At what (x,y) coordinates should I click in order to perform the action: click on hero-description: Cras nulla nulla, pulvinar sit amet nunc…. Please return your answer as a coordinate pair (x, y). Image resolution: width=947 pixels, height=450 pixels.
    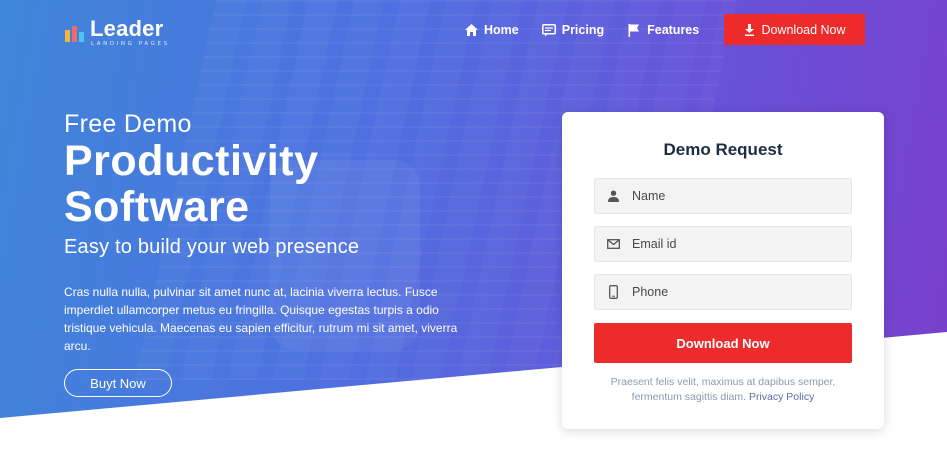
    Looking at the image, I should click on (261, 319).